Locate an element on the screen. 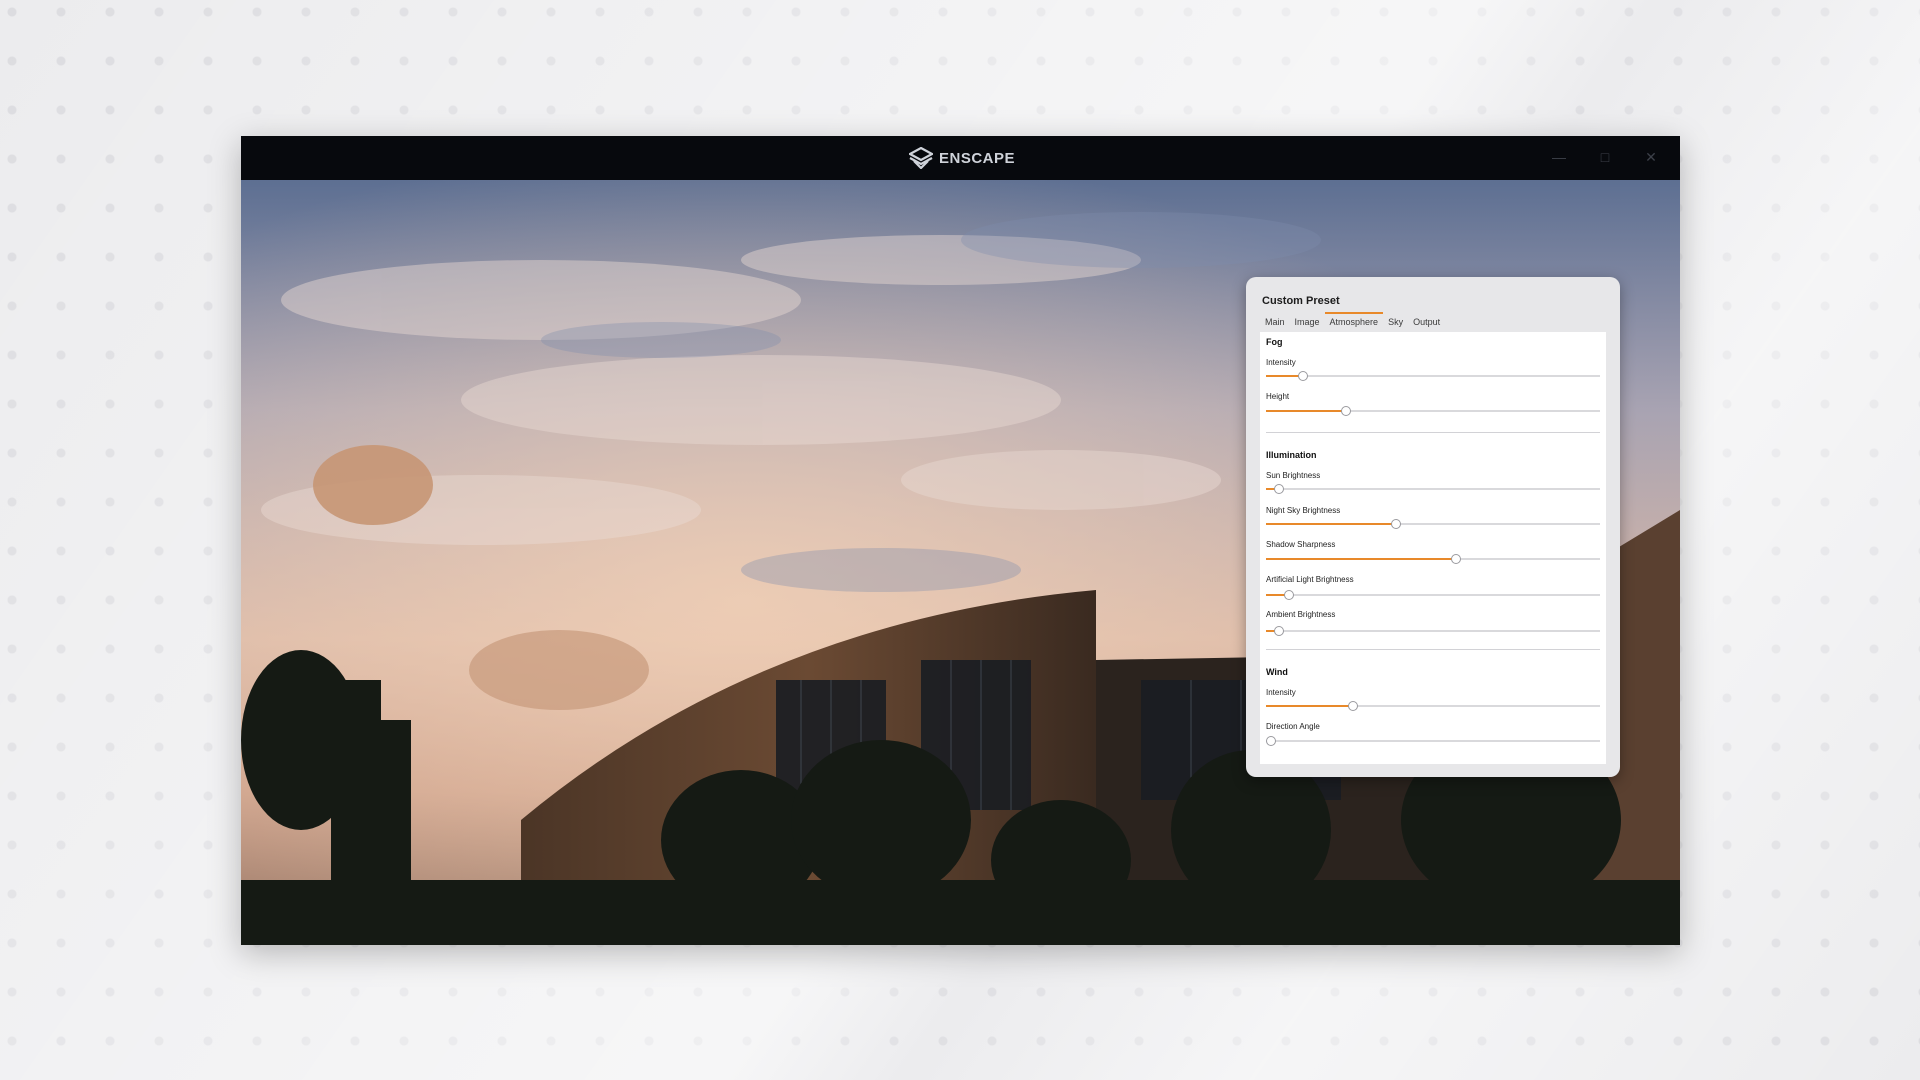 Image resolution: width=1920 pixels, height=1080 pixels. artificial-light-brightness-label: Artificial Light Brightness is located at coordinates (1310, 579).